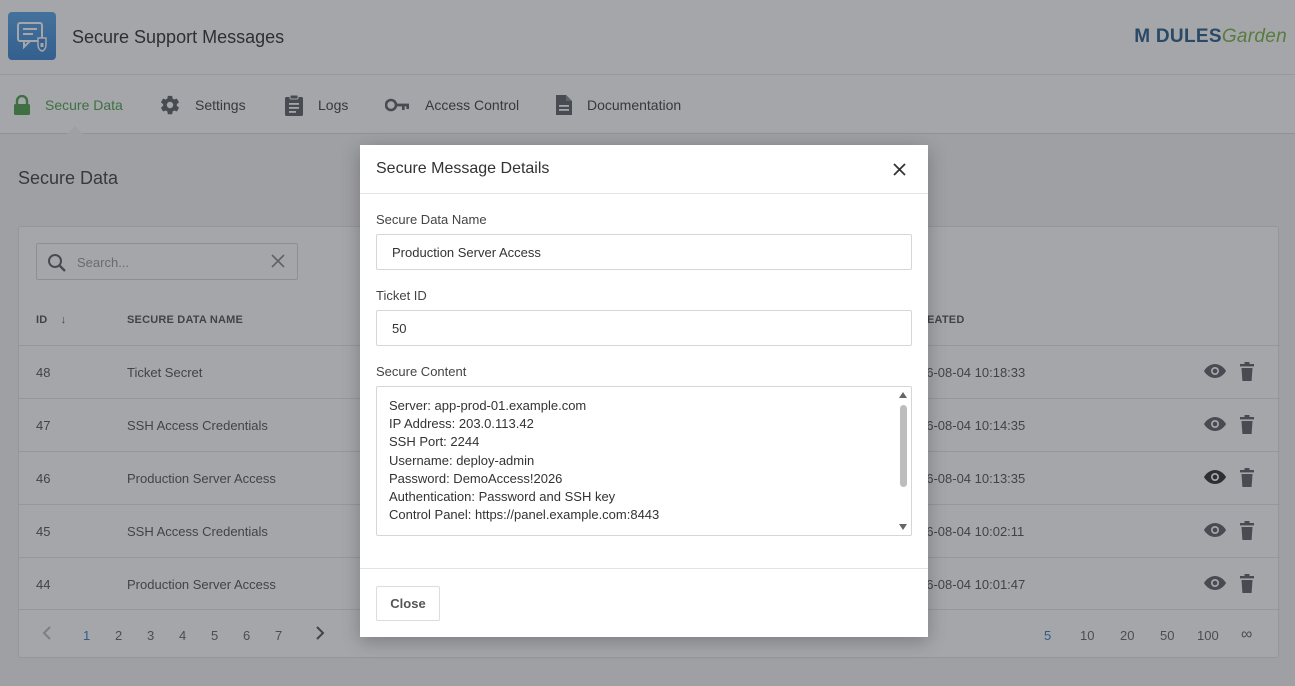 This screenshot has height=686, width=1295. Describe the element at coordinates (644, 252) in the screenshot. I see `secure-data-name-field: Production Server Access` at that location.